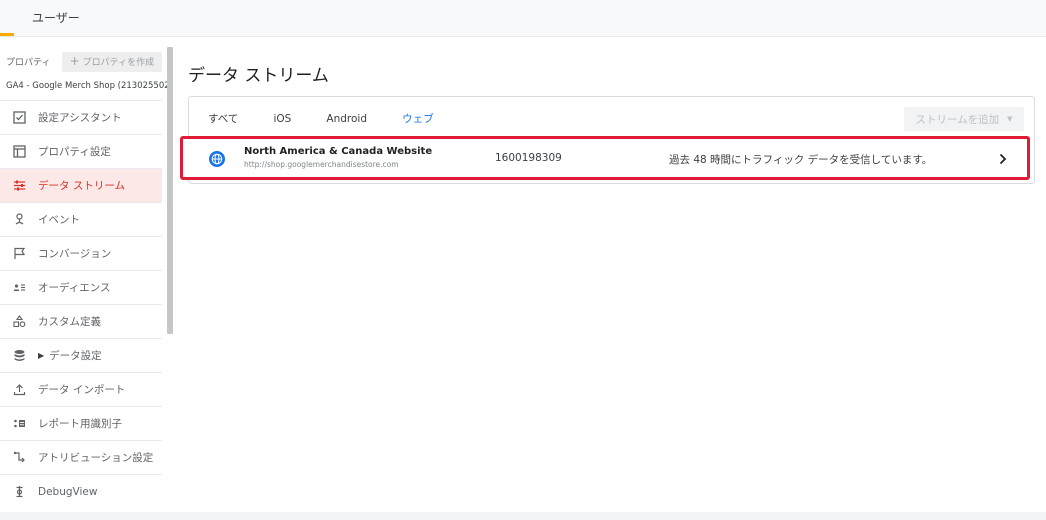  I want to click on tab-android: Android, so click(346, 119).